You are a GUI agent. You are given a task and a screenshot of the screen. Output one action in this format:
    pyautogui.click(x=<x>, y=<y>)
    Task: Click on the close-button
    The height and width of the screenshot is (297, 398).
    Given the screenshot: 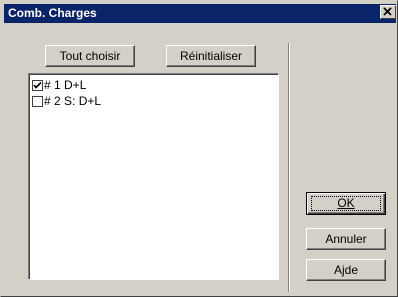 What is the action you would take?
    pyautogui.click(x=388, y=12)
    